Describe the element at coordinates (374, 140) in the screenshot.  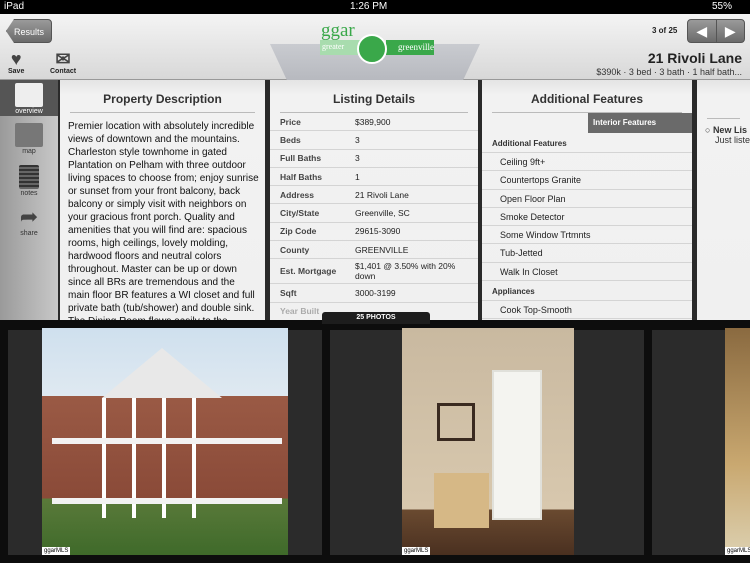
I see `detail-row: Beds 3` at that location.